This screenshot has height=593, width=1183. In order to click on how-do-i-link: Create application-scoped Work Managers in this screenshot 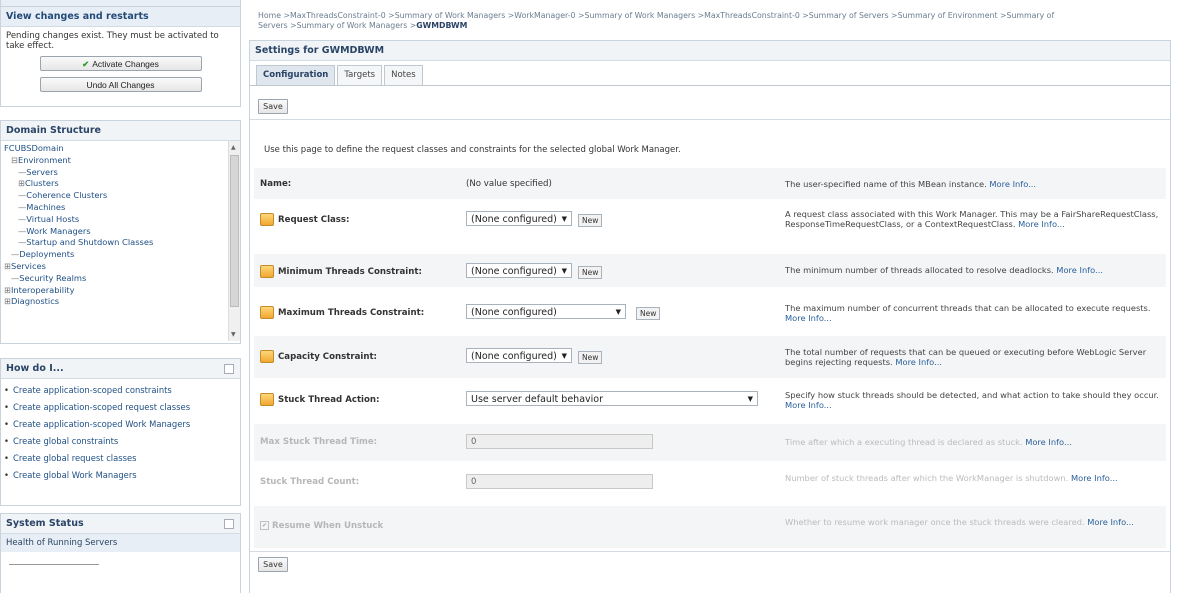, I will do `click(122, 424)`.